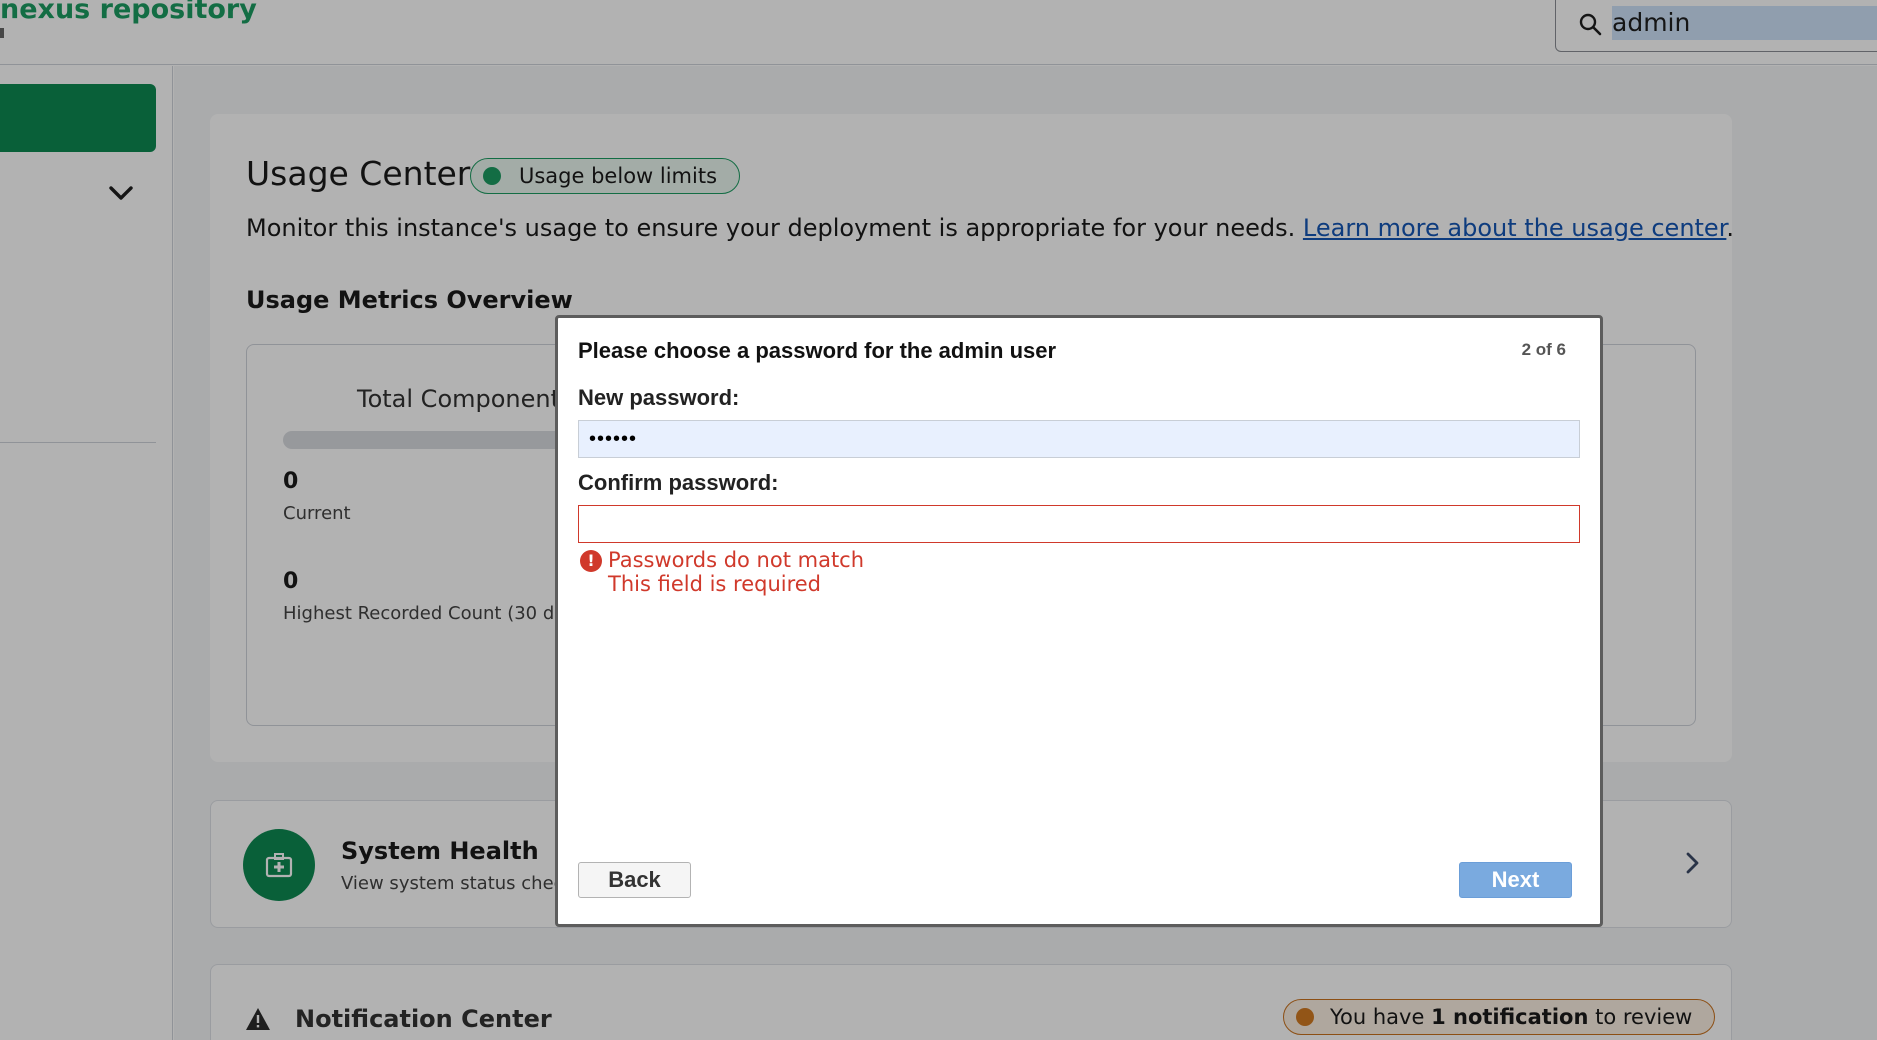 Image resolution: width=1877 pixels, height=1040 pixels. What do you see at coordinates (1079, 439) in the screenshot?
I see `new-password-input` at bounding box center [1079, 439].